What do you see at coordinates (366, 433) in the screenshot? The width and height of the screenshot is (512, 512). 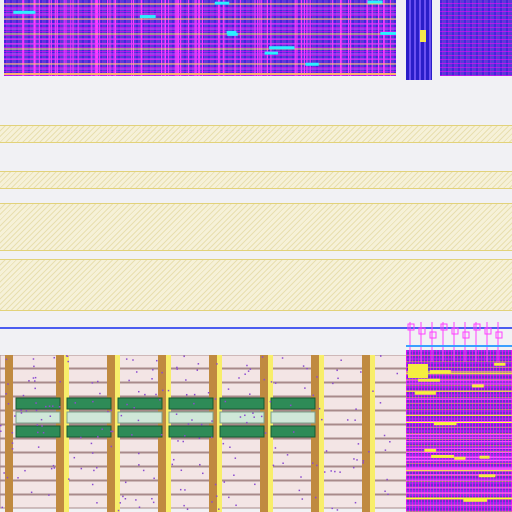 I see `diffusion-column` at bounding box center [366, 433].